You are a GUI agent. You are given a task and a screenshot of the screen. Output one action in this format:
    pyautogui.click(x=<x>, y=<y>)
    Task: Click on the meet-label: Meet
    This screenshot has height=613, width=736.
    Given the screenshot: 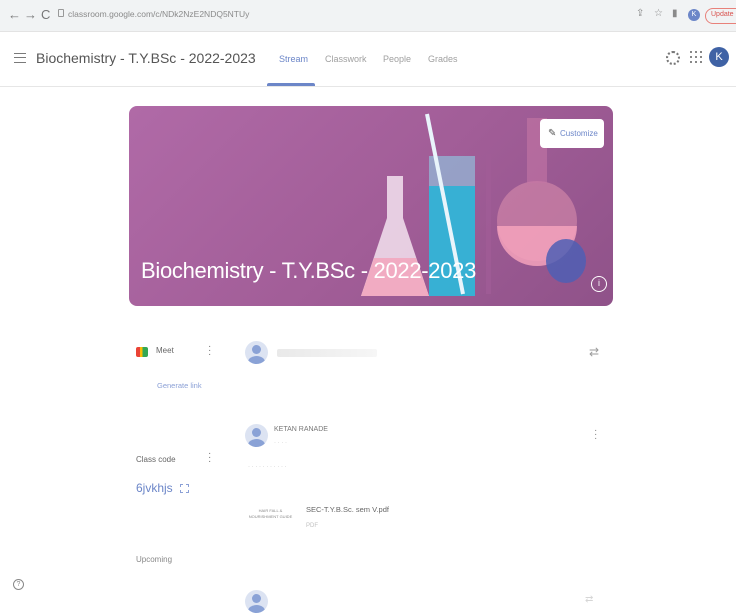 What is the action you would take?
    pyautogui.click(x=165, y=350)
    